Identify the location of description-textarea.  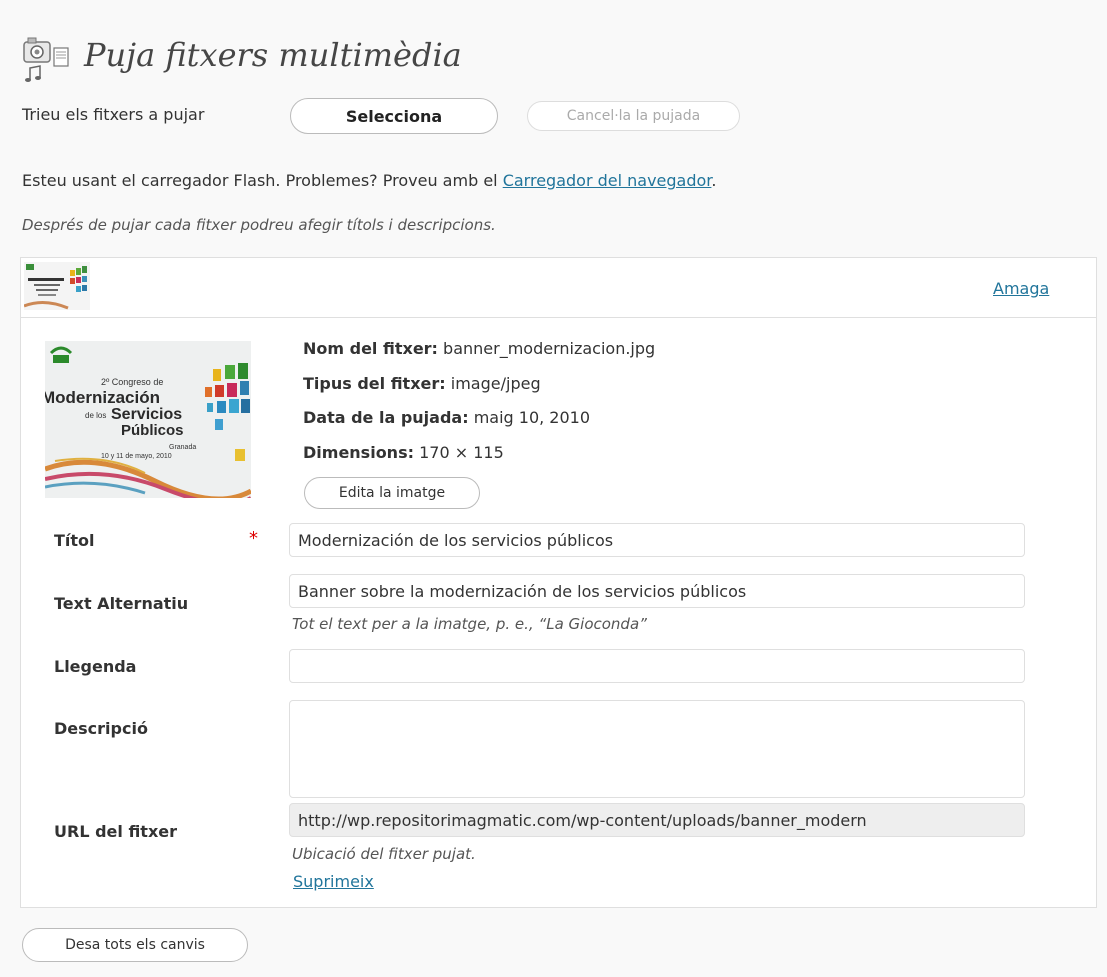
(657, 749).